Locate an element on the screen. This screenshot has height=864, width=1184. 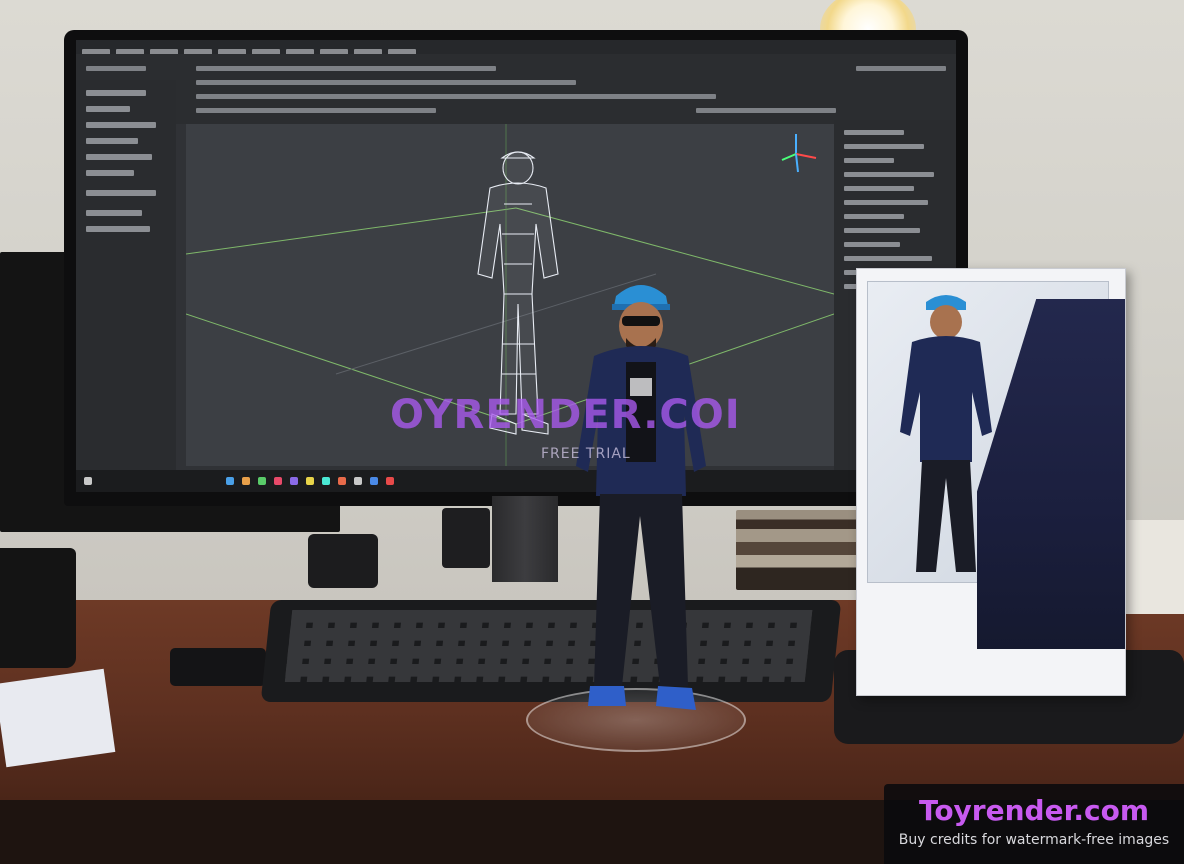
software-toolbar is located at coordinates (516, 89).